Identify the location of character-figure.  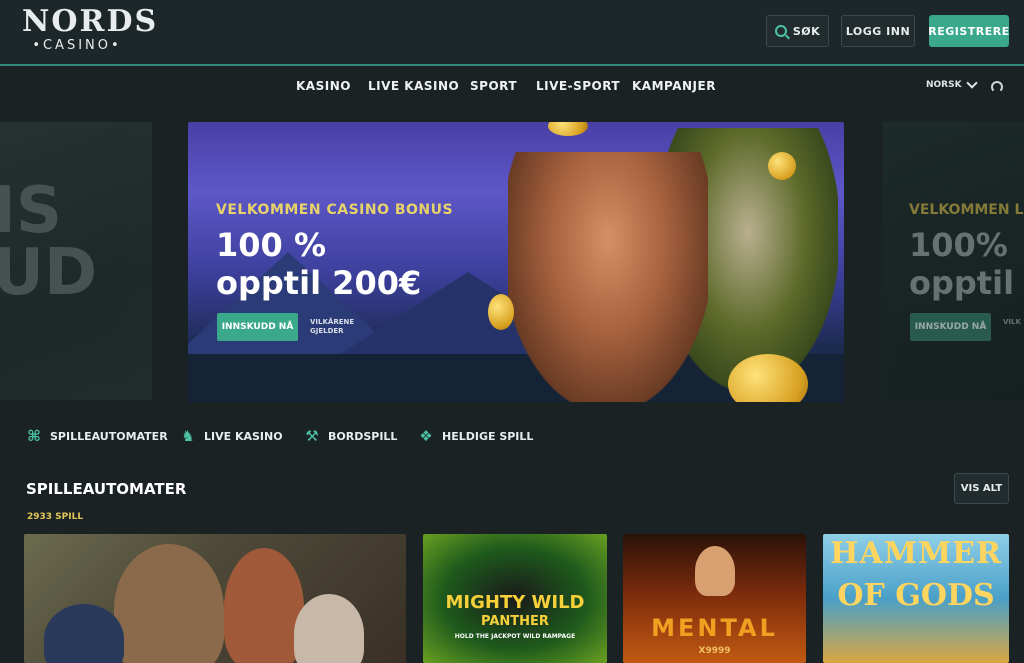
(715, 571).